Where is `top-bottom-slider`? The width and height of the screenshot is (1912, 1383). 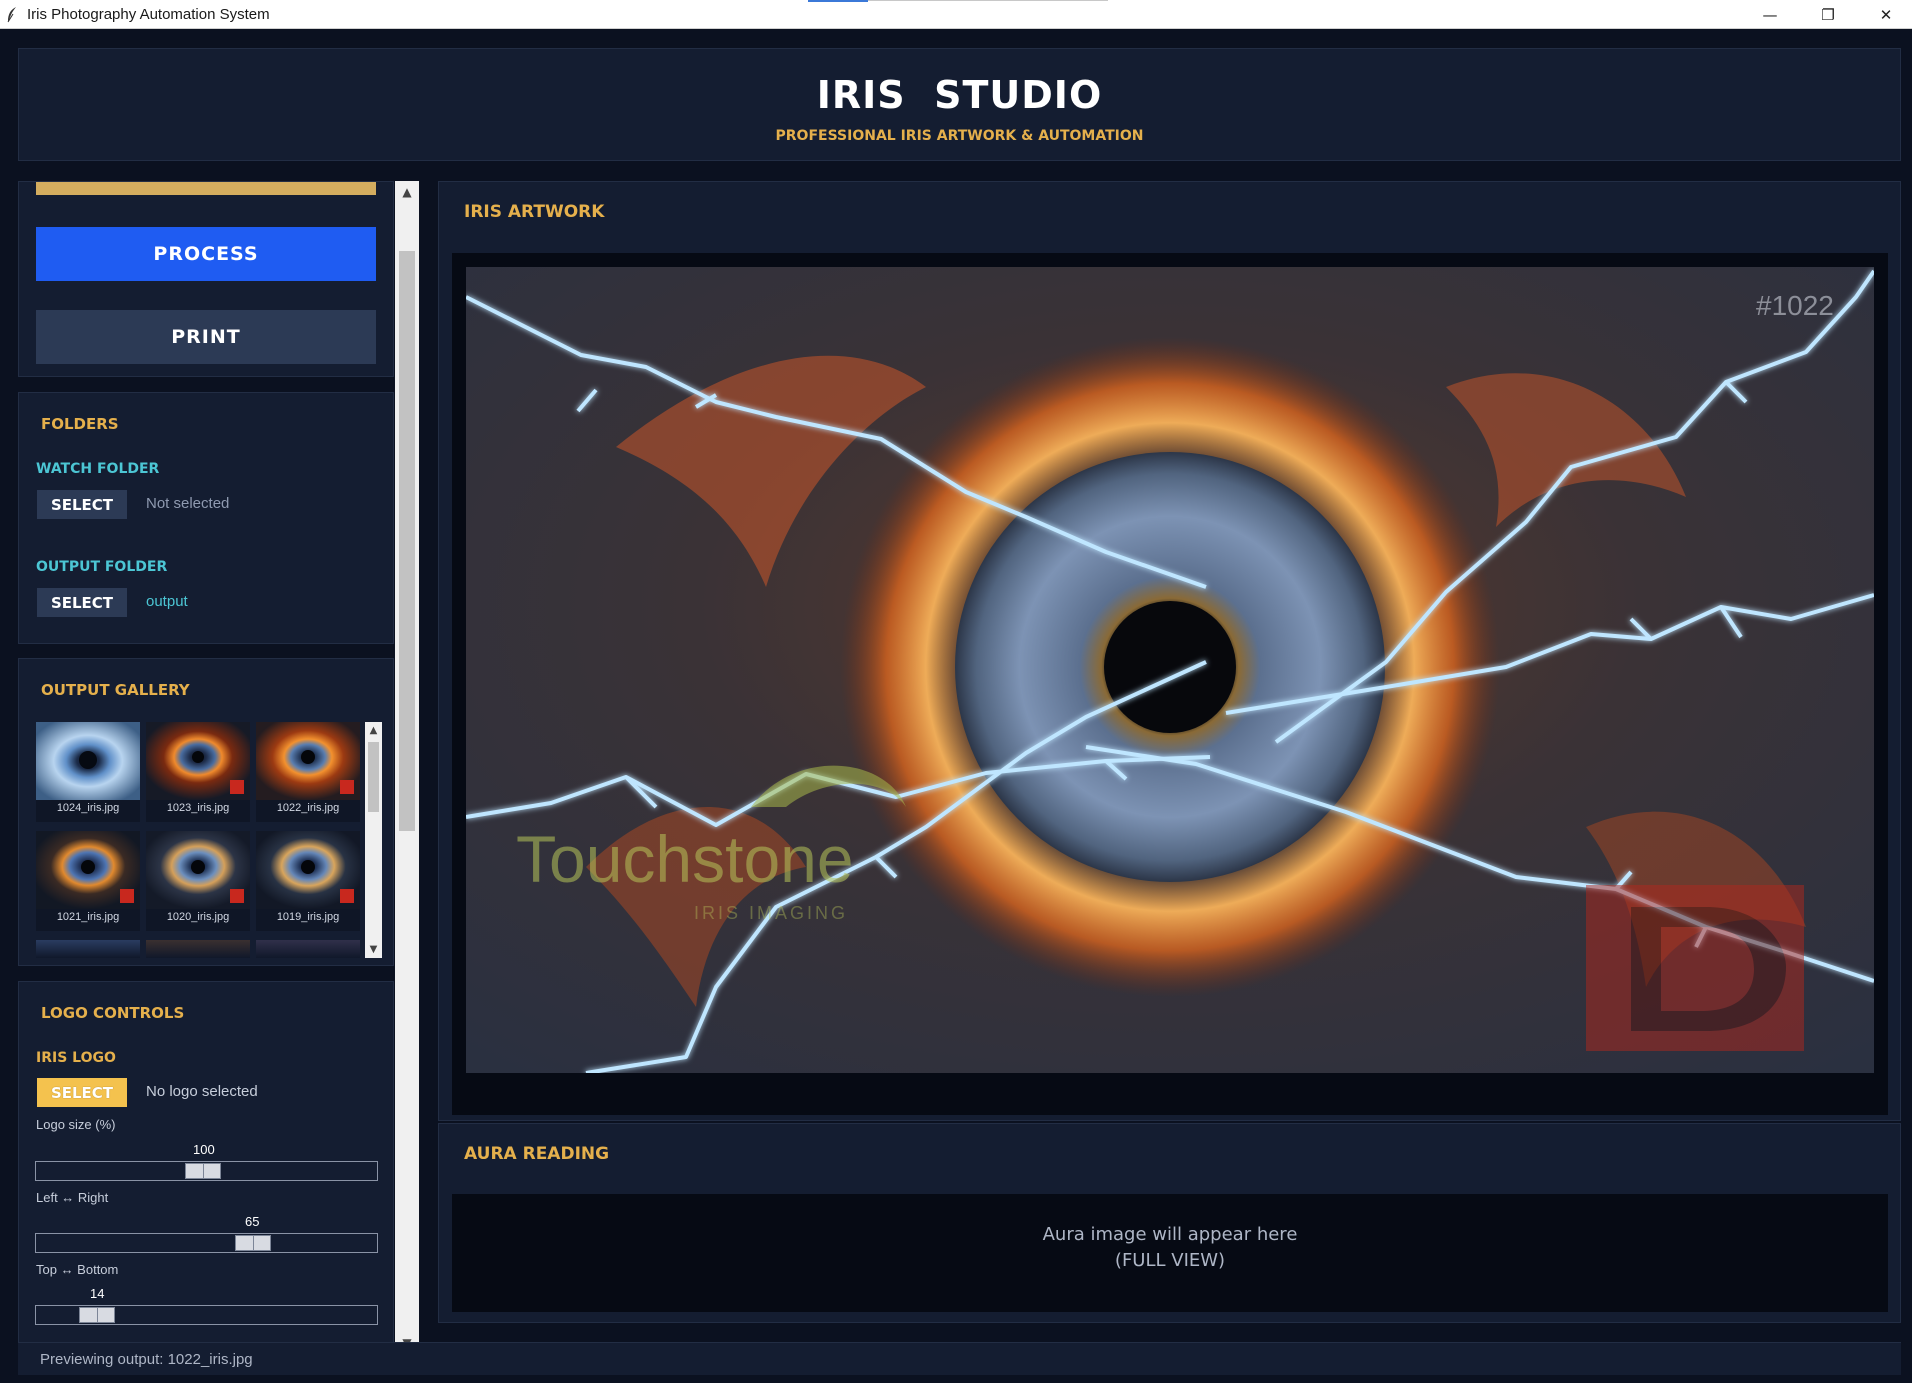
top-bottom-slider is located at coordinates (206, 1315).